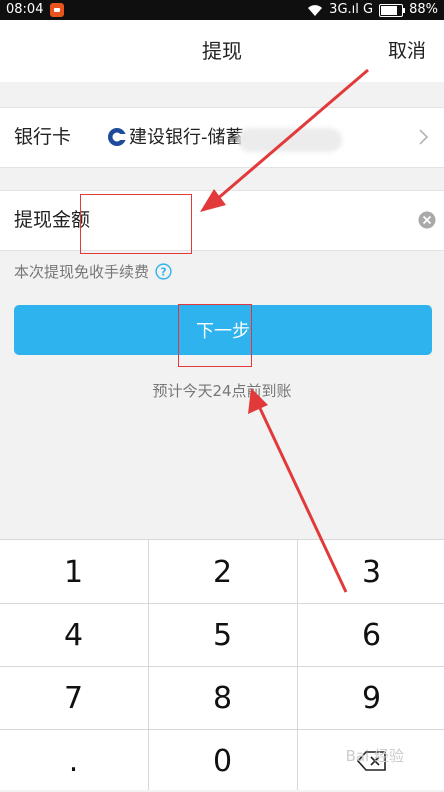 The width and height of the screenshot is (444, 792). I want to click on key-0: 0, so click(222, 761).